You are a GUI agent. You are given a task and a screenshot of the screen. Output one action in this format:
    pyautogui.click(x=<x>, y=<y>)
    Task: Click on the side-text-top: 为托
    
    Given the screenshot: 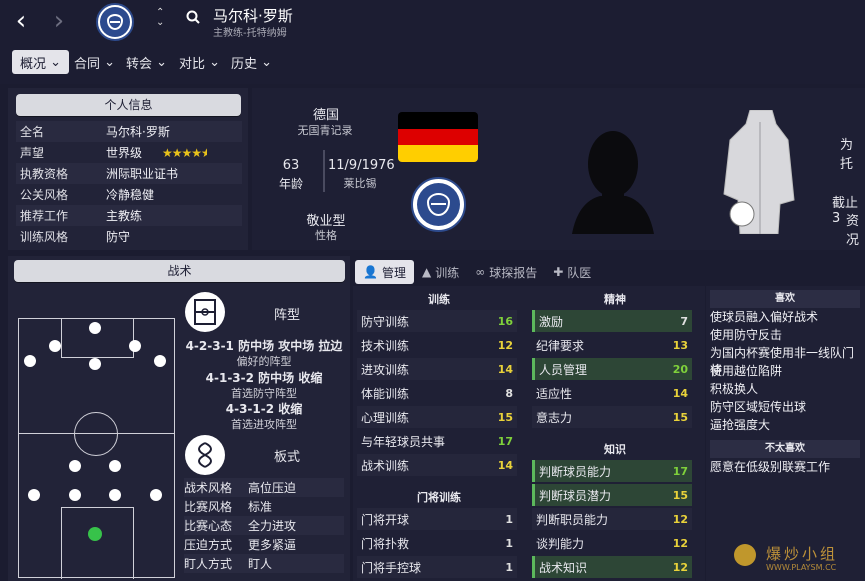 What is the action you would take?
    pyautogui.click(x=847, y=155)
    